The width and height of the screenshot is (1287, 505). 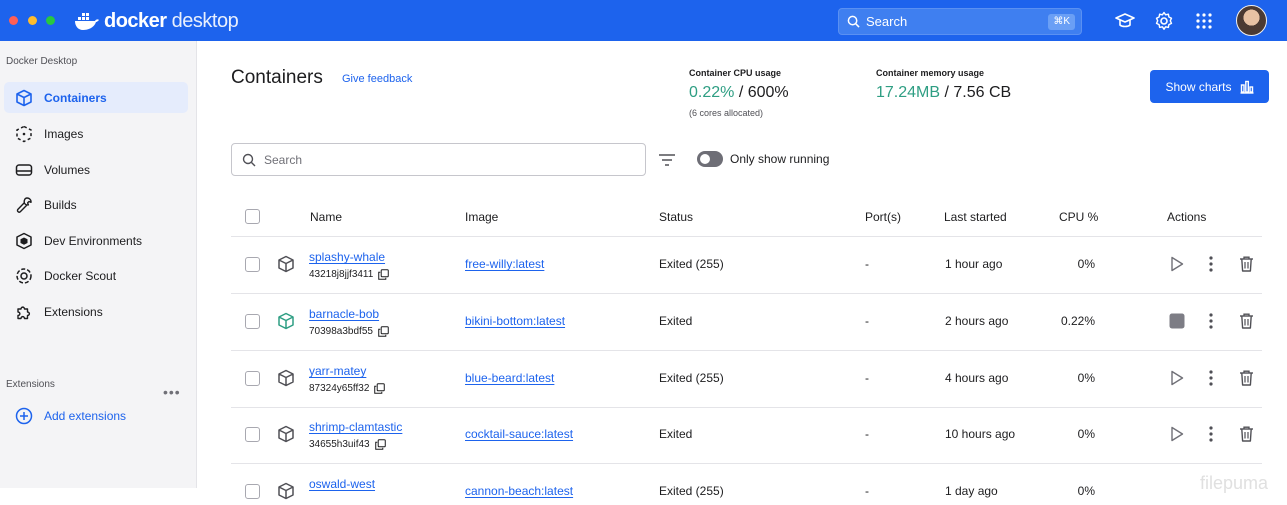 What do you see at coordinates (377, 79) in the screenshot?
I see `give-feedback-link: Give feedback` at bounding box center [377, 79].